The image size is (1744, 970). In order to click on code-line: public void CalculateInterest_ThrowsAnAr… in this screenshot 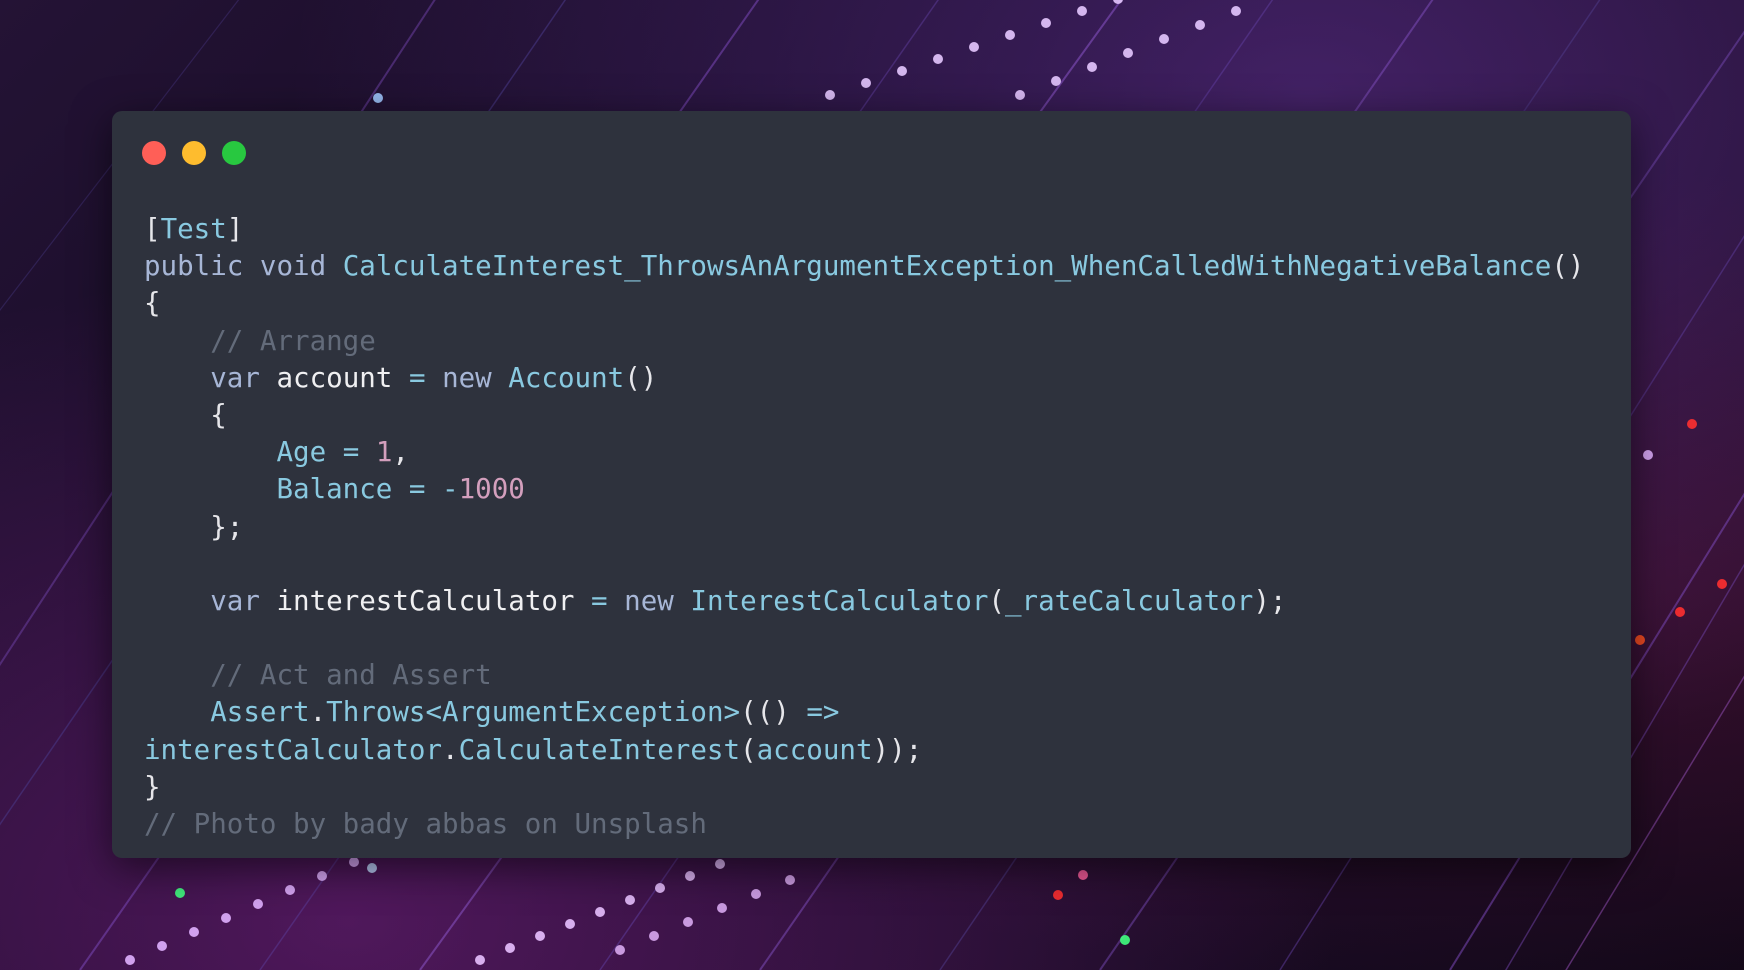, I will do `click(864, 266)`.